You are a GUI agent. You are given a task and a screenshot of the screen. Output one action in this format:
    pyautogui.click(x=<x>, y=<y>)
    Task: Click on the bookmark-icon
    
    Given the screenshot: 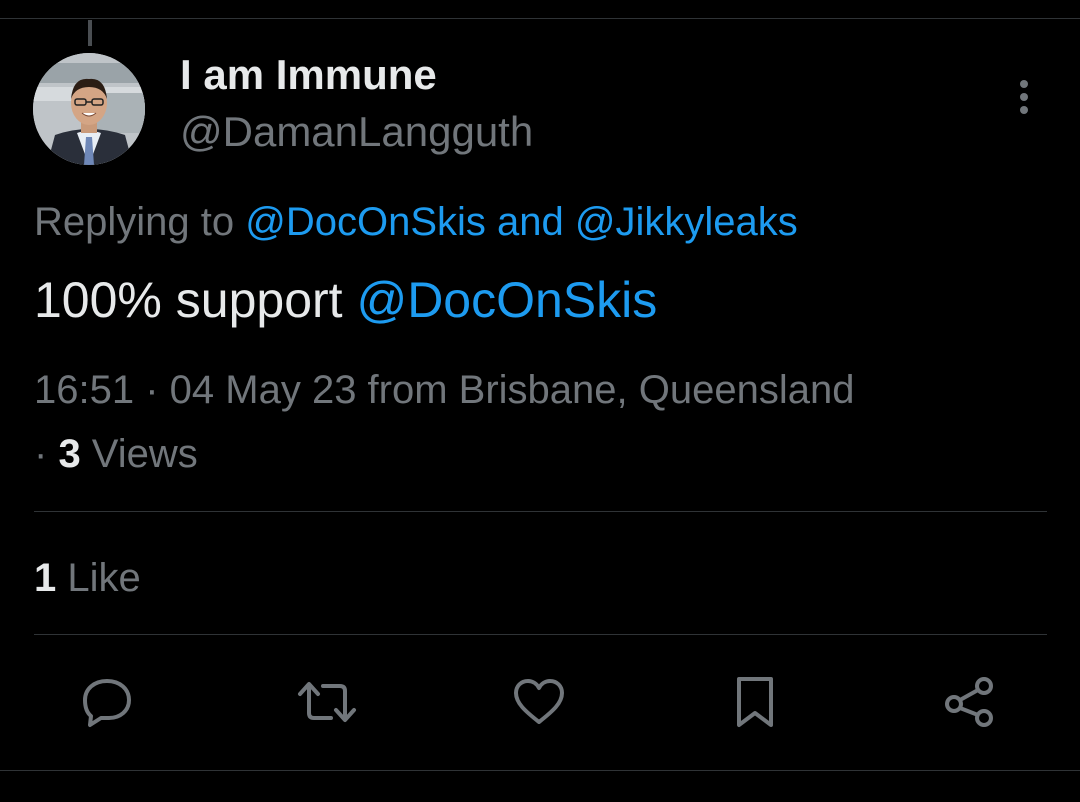 What is the action you would take?
    pyautogui.click(x=755, y=702)
    